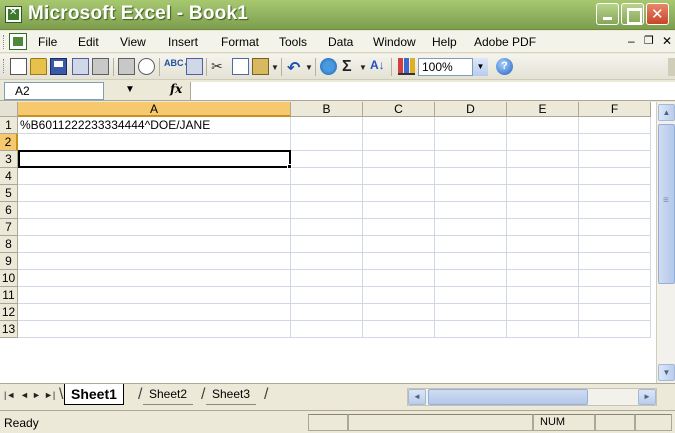 Image resolution: width=675 pixels, height=433 pixels. What do you see at coordinates (471, 329) in the screenshot?
I see `cell-D13` at bounding box center [471, 329].